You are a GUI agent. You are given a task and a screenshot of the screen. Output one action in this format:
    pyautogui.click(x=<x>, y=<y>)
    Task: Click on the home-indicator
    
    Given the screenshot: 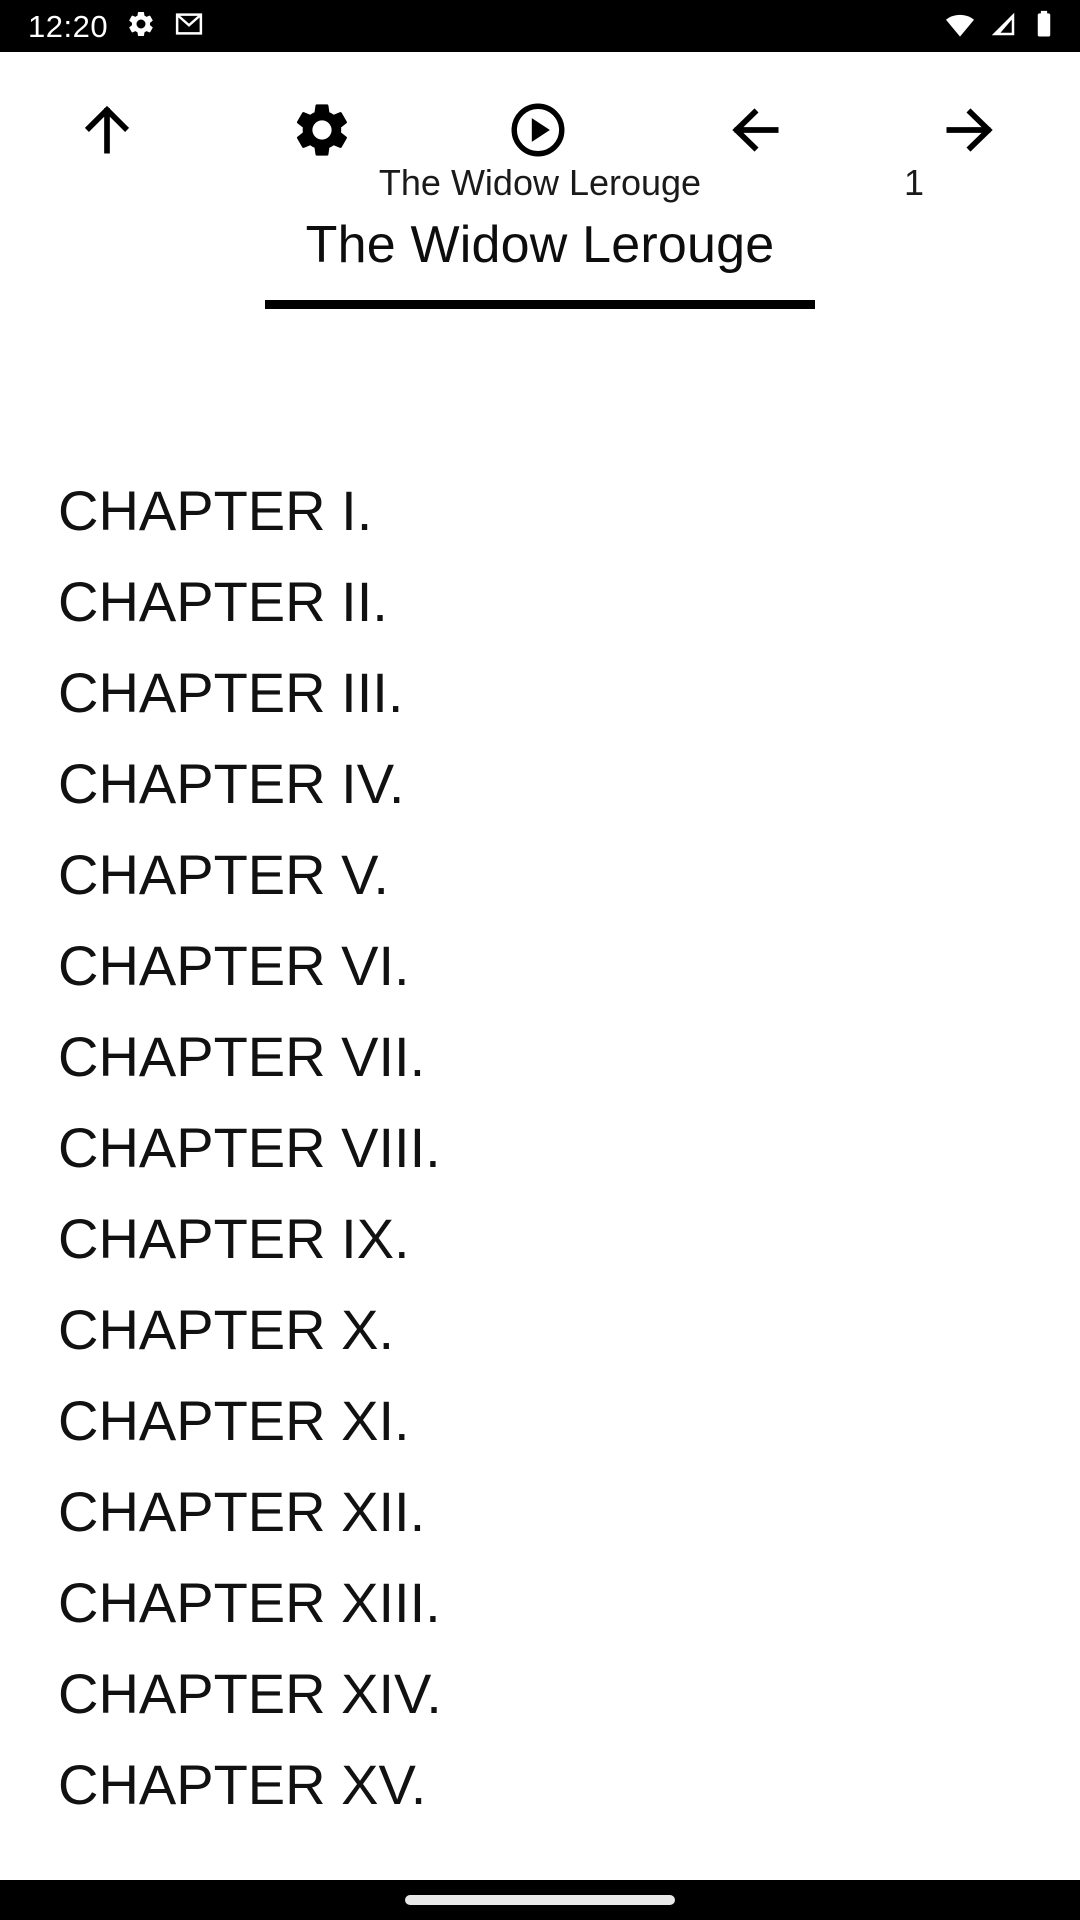 What is the action you would take?
    pyautogui.click(x=540, y=1900)
    